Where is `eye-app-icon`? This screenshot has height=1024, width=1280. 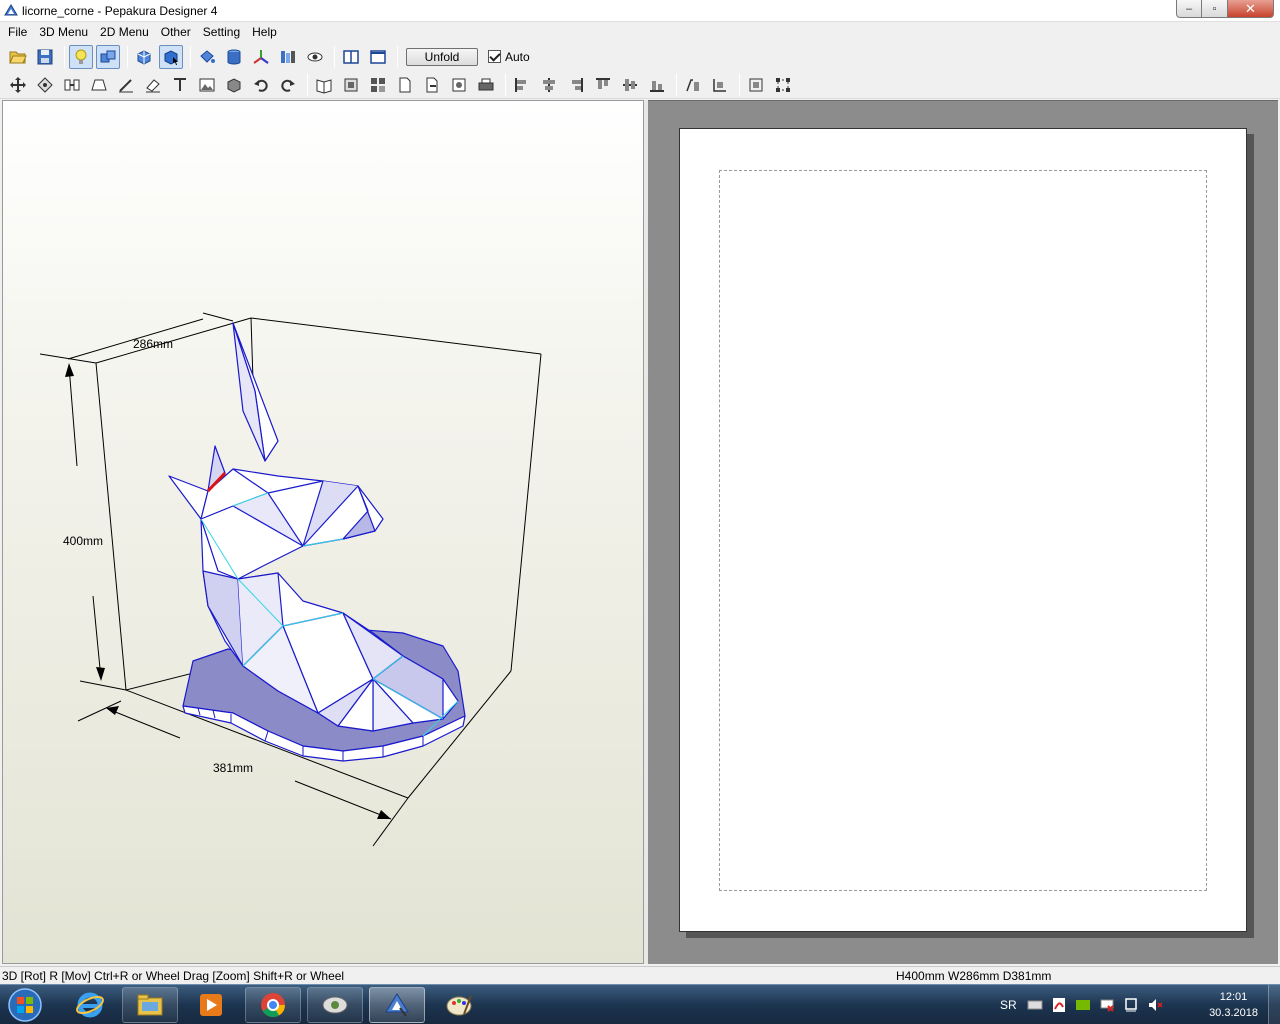
eye-app-icon is located at coordinates (335, 1005).